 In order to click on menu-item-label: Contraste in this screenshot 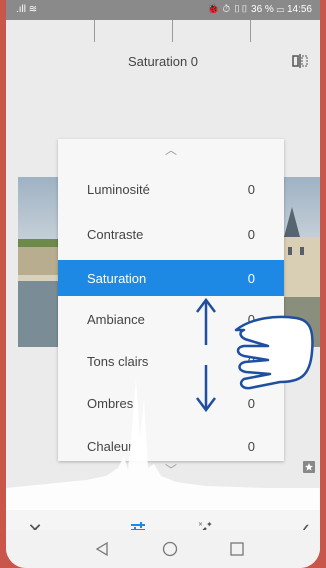, I will do `click(115, 234)`.